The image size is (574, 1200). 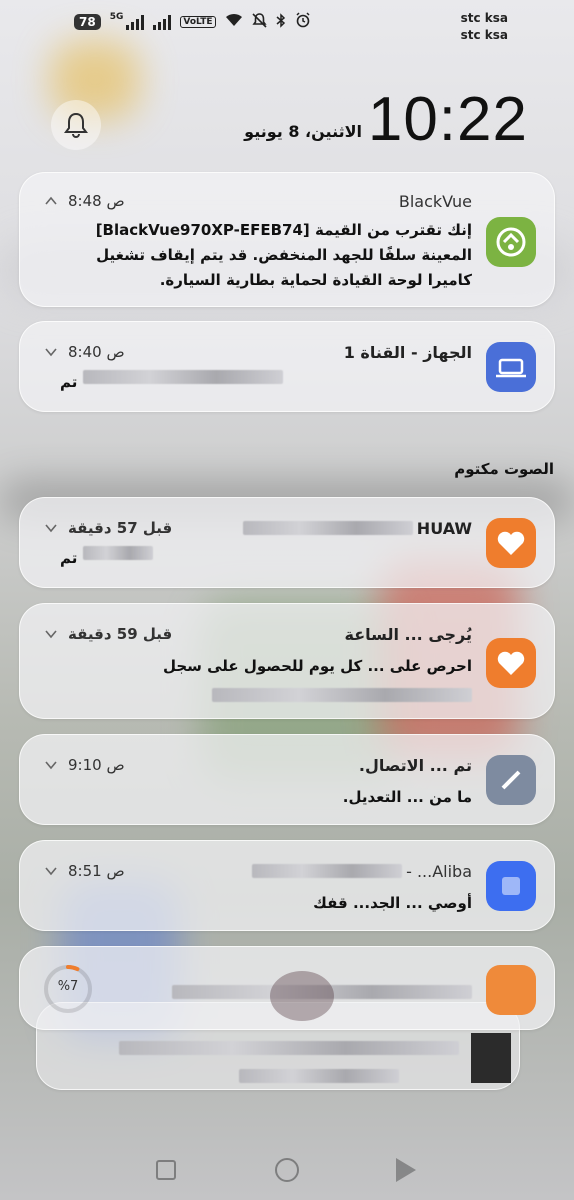 What do you see at coordinates (392, 903) in the screenshot?
I see `notification-body: أوصي ... الجد... قفك` at bounding box center [392, 903].